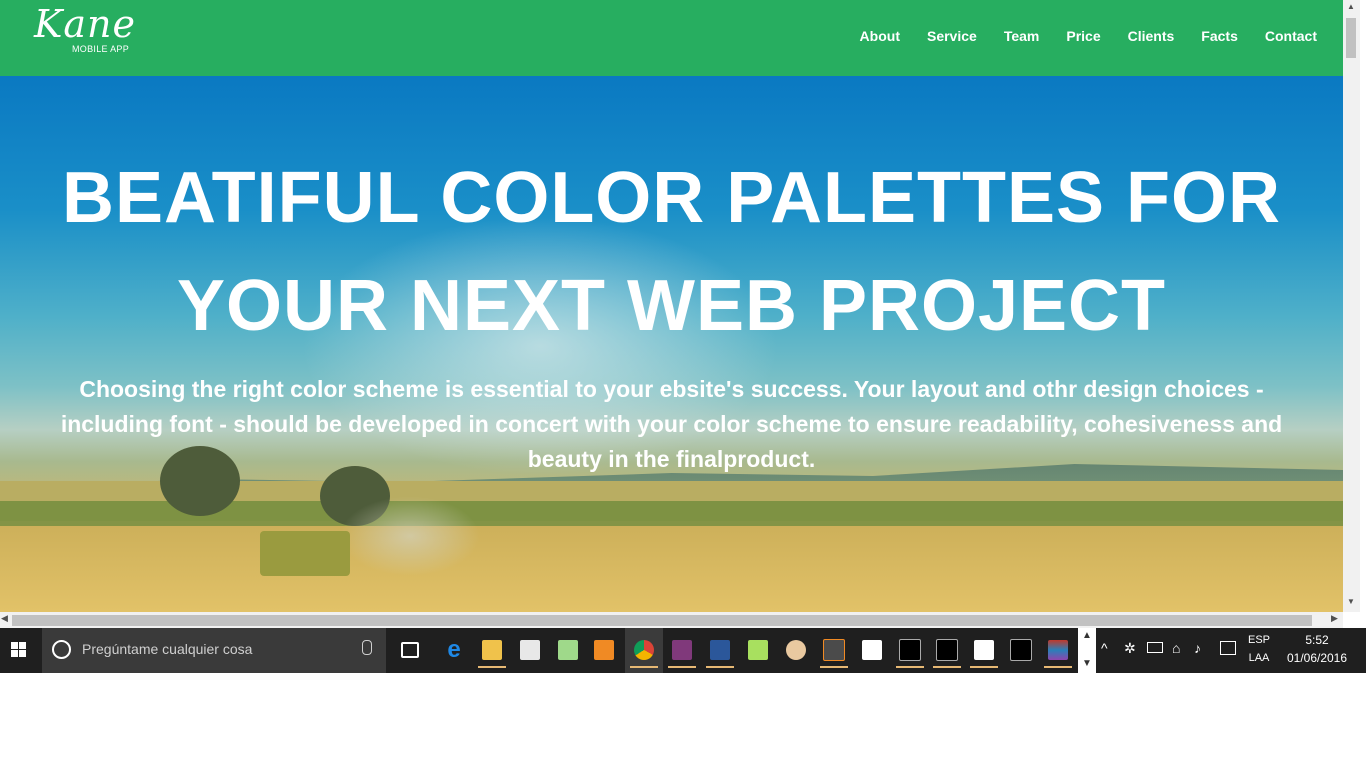  I want to click on onenote-icon, so click(682, 651).